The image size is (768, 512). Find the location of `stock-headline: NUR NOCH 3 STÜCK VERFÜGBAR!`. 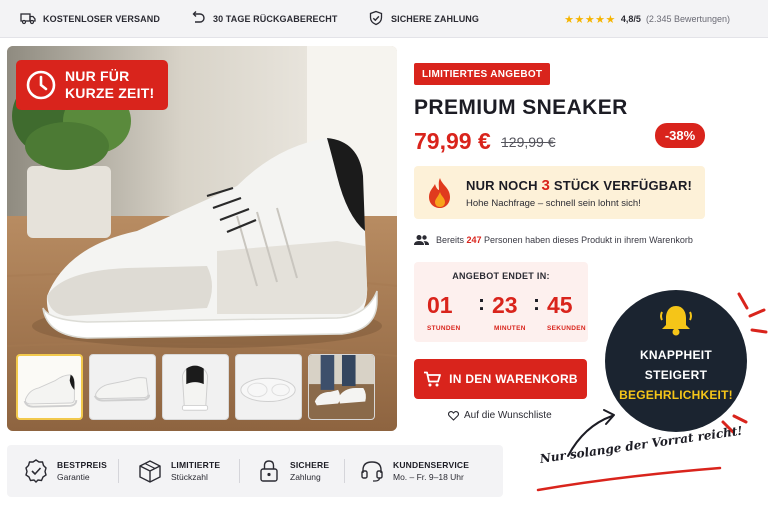

stock-headline: NUR NOCH 3 STÜCK VERFÜGBAR! is located at coordinates (579, 185).